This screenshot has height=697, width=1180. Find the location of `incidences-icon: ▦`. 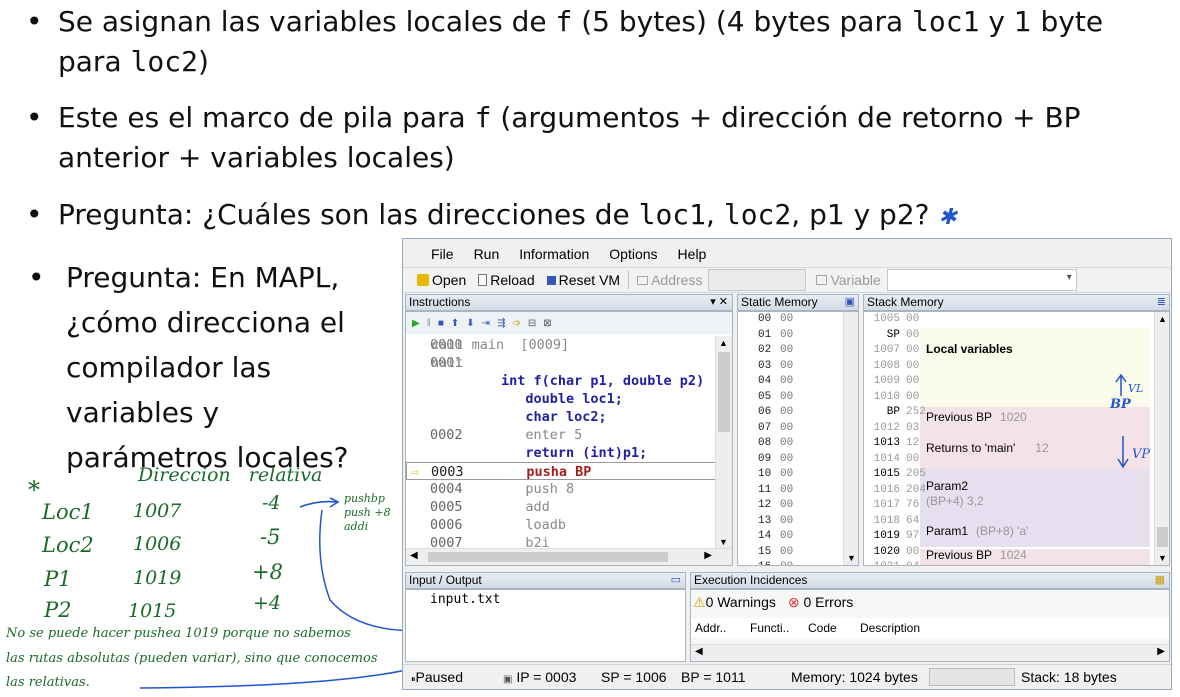

incidences-icon: ▦ is located at coordinates (1160, 580).